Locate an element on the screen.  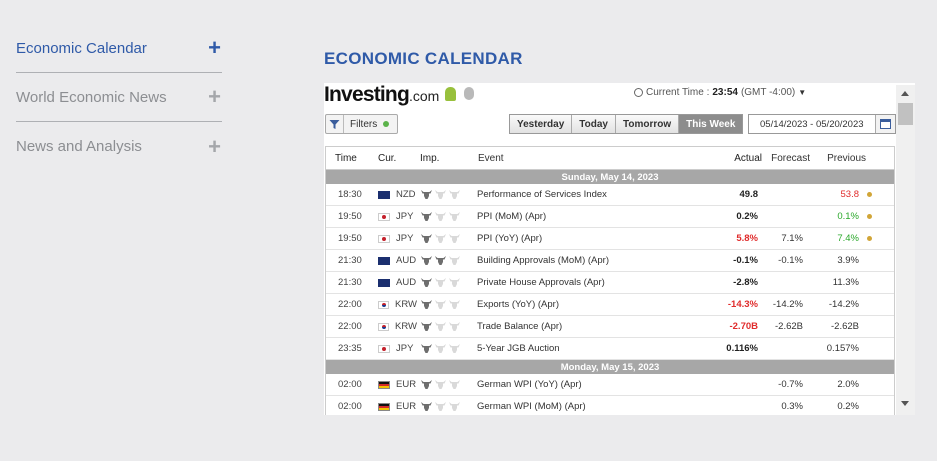
app-icons is located at coordinates (459, 94).